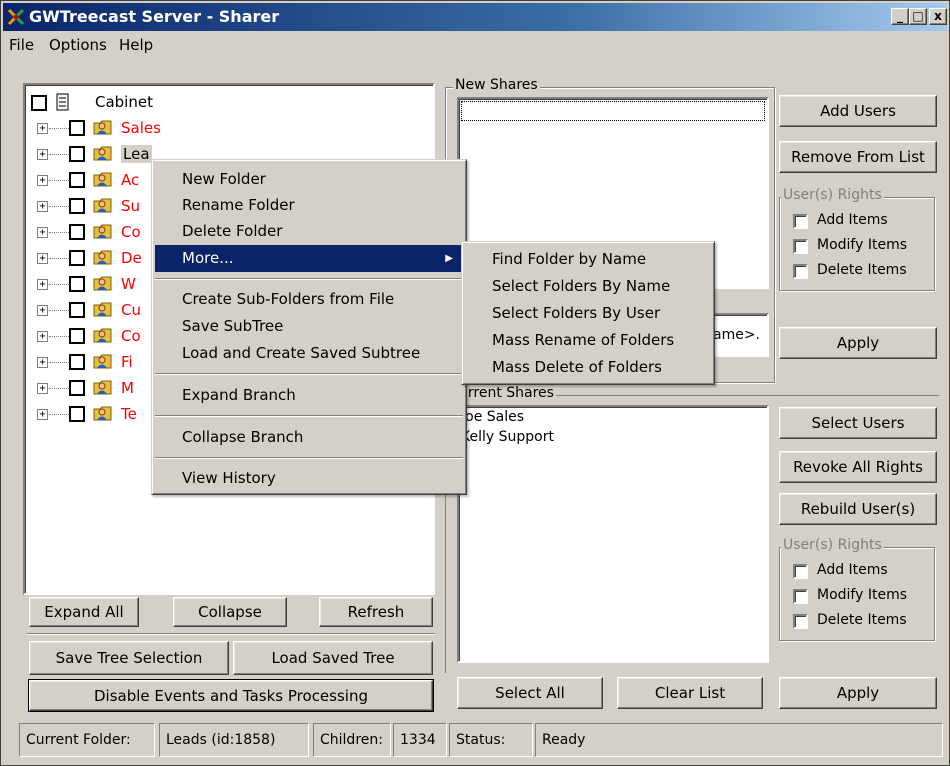 The height and width of the screenshot is (766, 950). Describe the element at coordinates (800, 621) in the screenshot. I see `current-delete-items-checkbox` at that location.